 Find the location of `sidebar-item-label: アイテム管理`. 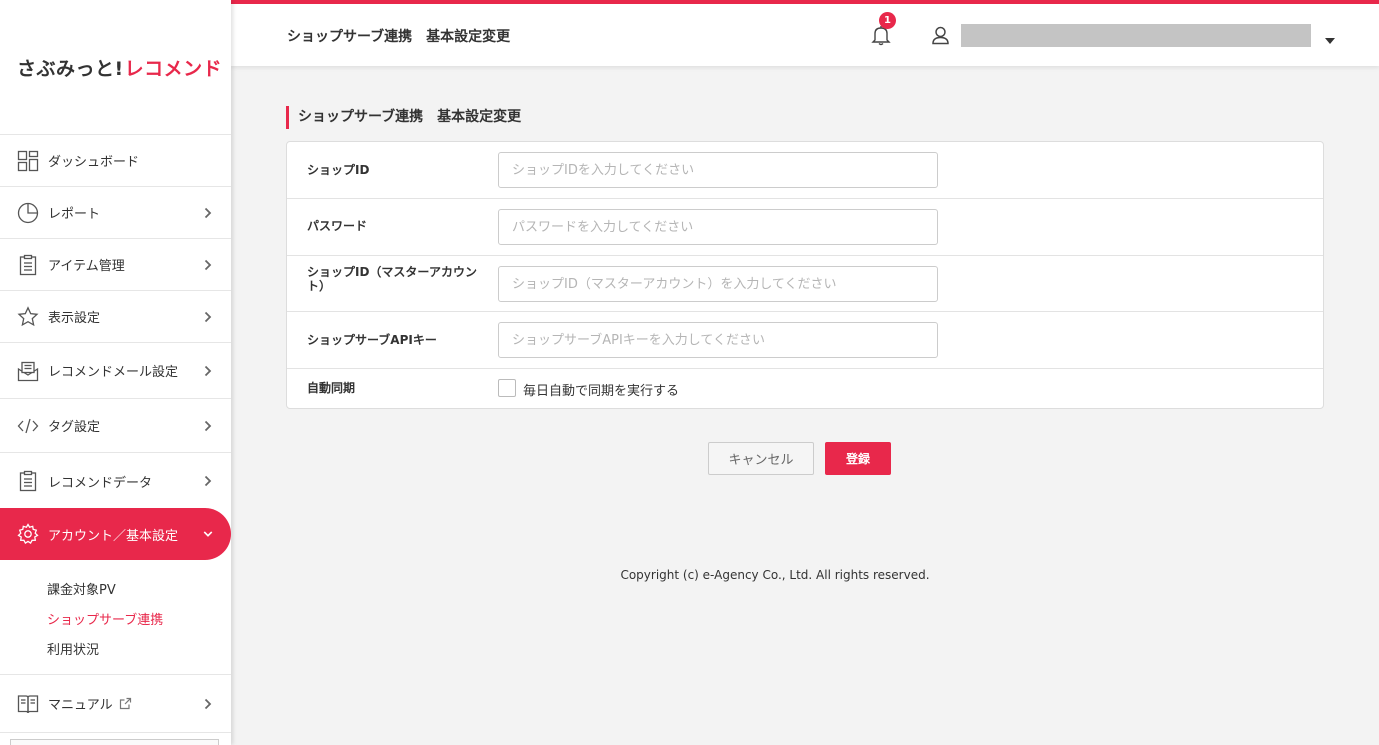

sidebar-item-label: アイテム管理 is located at coordinates (86, 266).